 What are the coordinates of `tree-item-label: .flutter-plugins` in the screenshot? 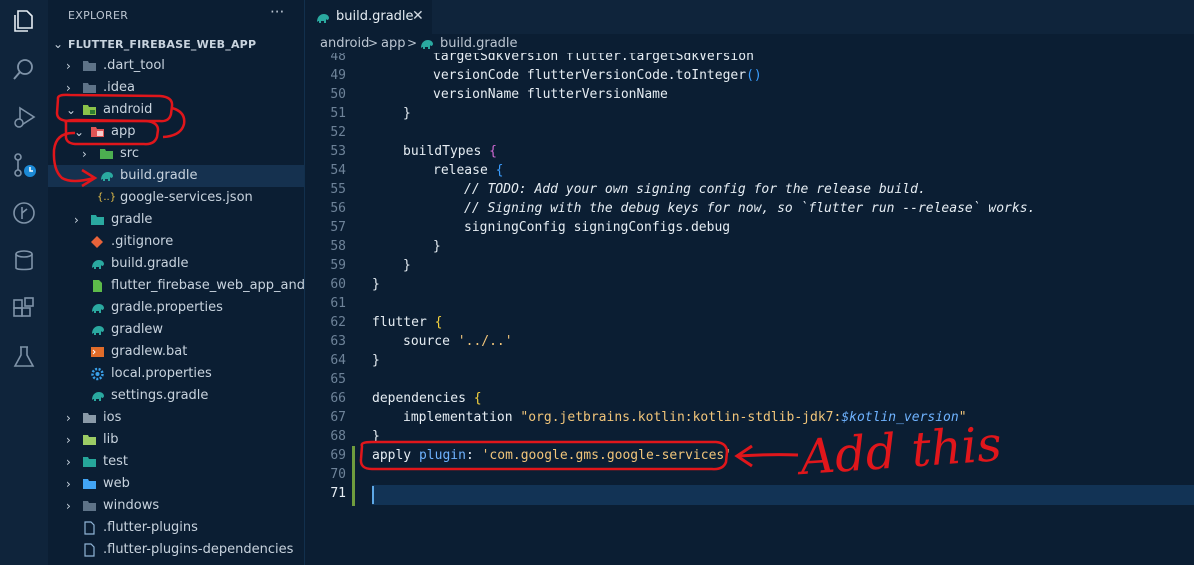 It's located at (150, 527).